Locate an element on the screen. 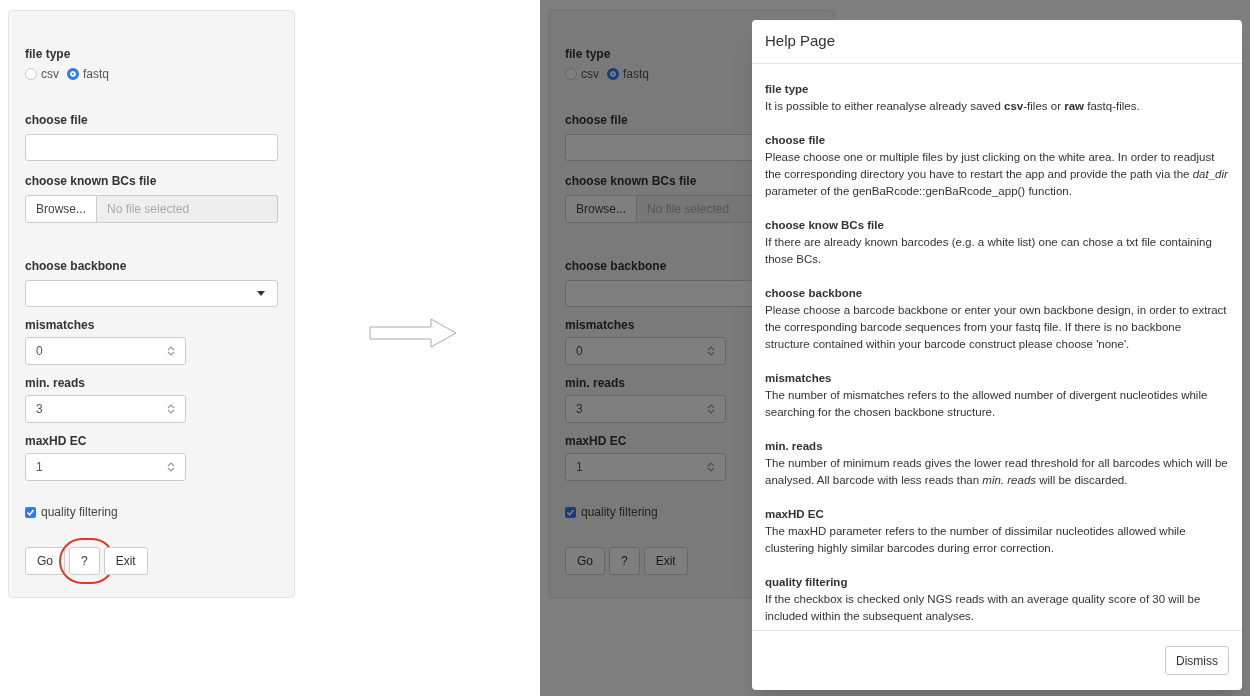  section-heading: quality filtering is located at coordinates (807, 582).